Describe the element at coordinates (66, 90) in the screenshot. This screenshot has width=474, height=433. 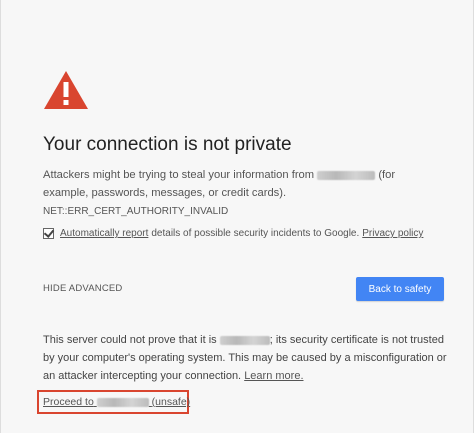
I see `warning-triangle-icon` at that location.